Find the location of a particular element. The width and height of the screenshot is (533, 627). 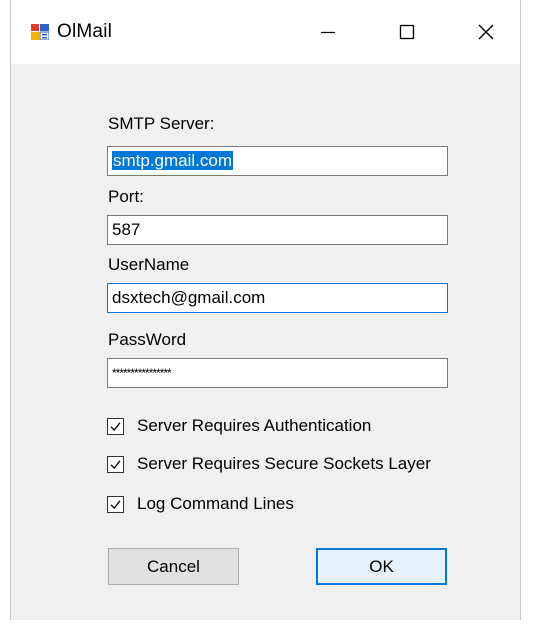

log-option: Log Command Lines is located at coordinates (200, 504).